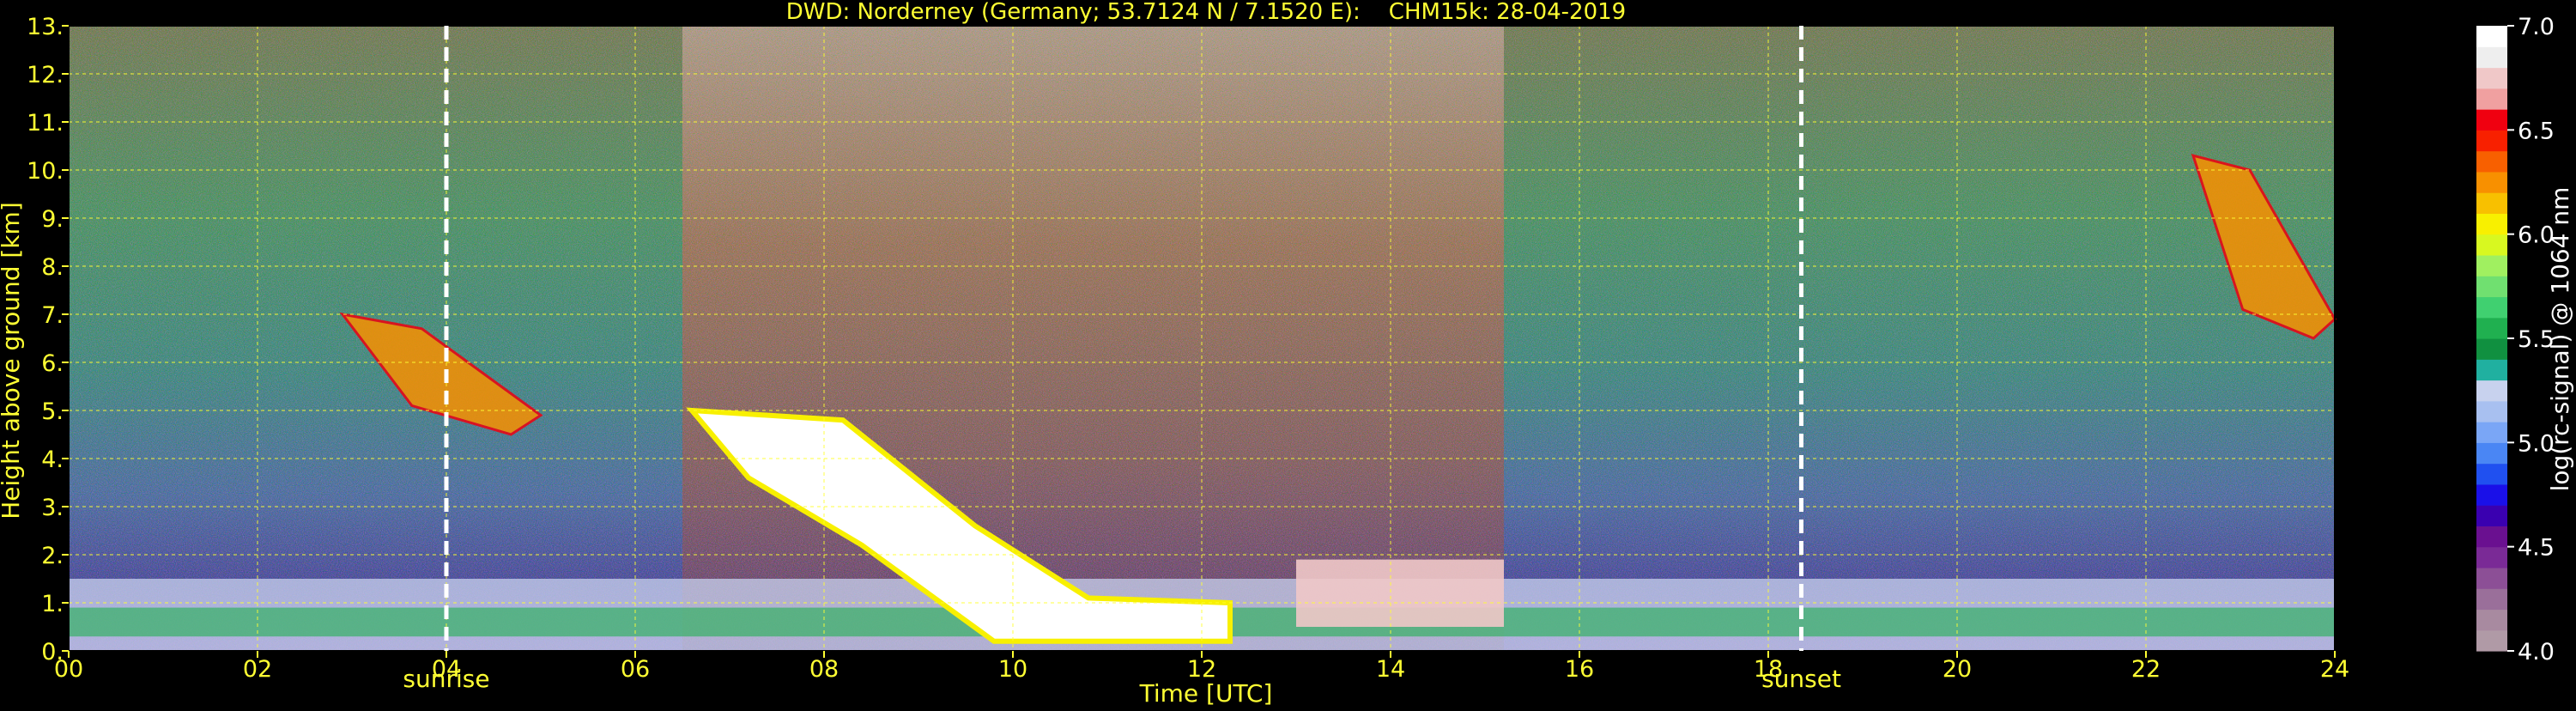 Image resolution: width=2576 pixels, height=711 pixels. What do you see at coordinates (52, 556) in the screenshot?
I see `y-tick-label: 2.` at bounding box center [52, 556].